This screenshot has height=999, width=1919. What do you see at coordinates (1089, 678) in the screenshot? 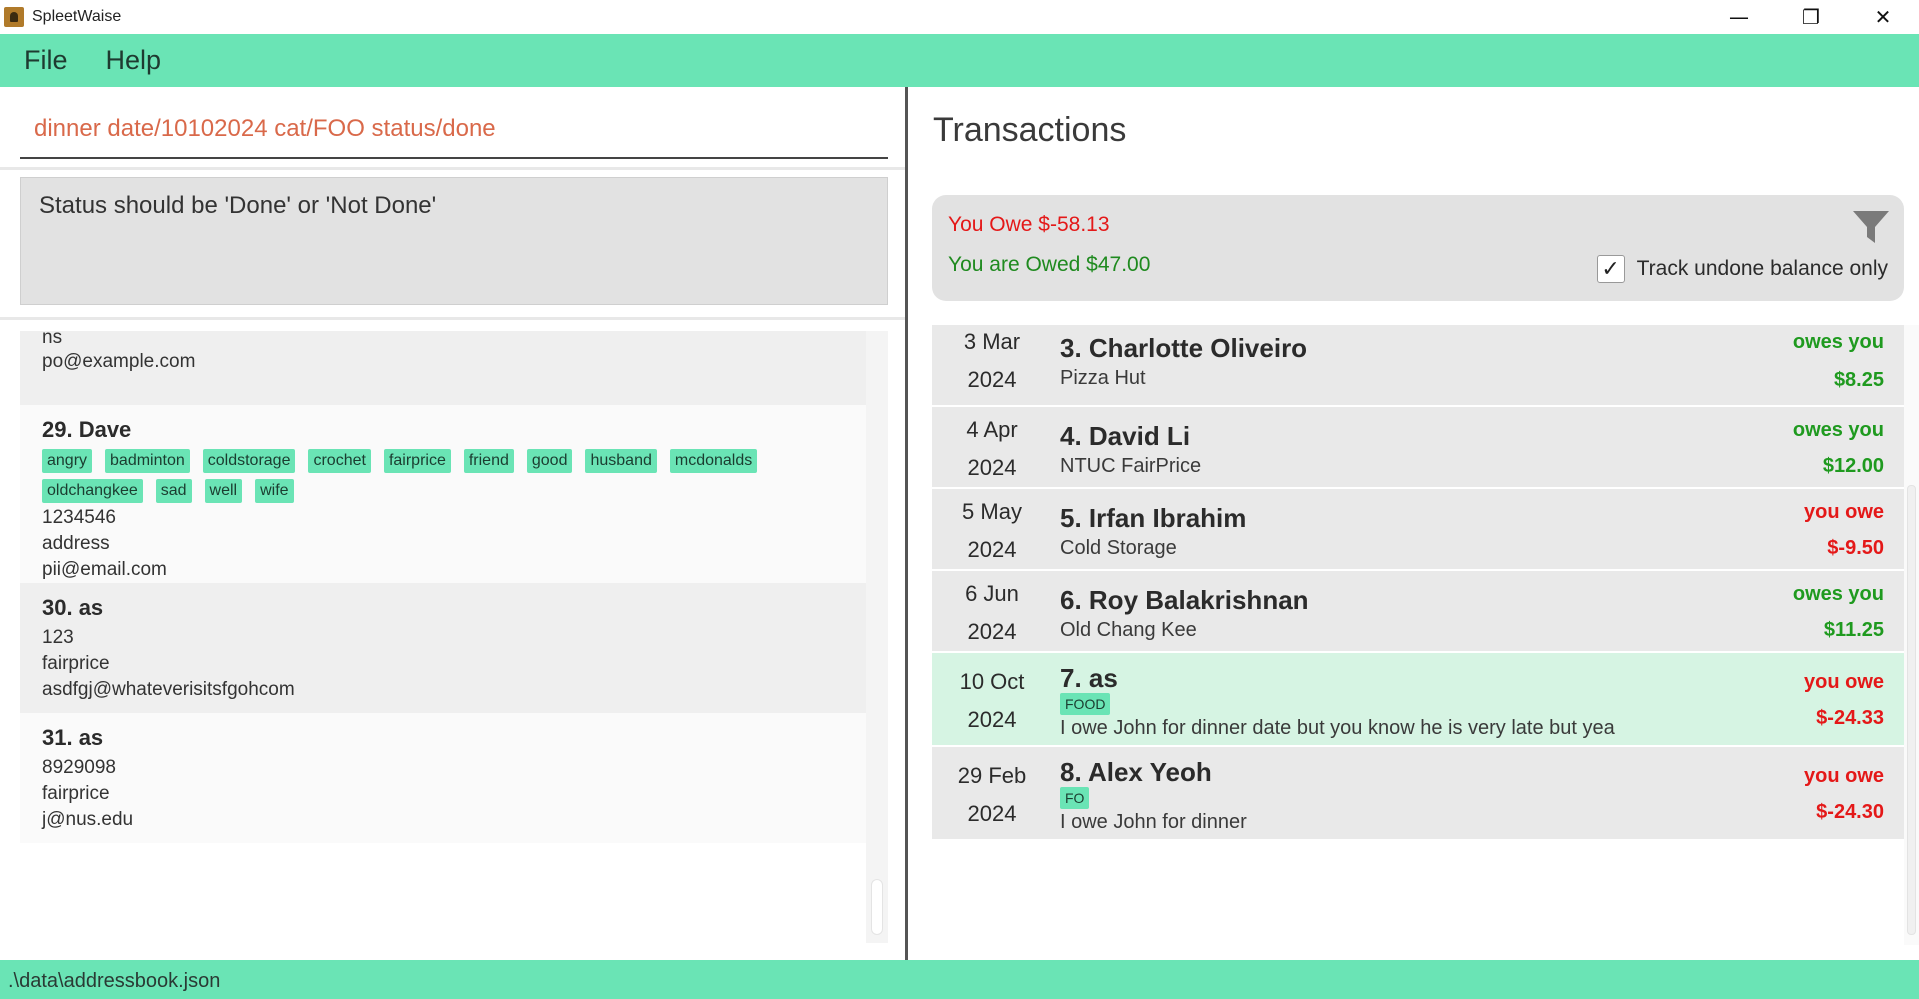
I see `transaction-person: 7. as` at bounding box center [1089, 678].